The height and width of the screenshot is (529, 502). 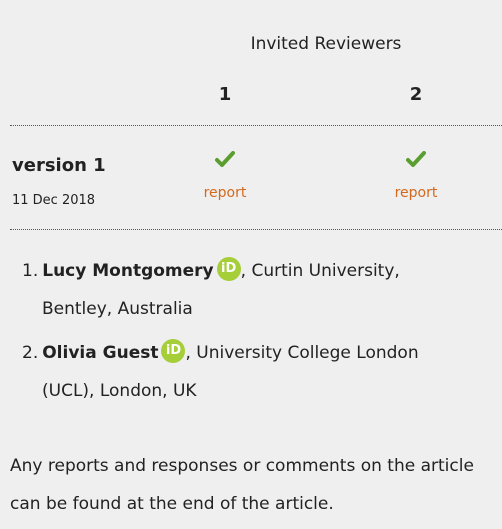 I want to click on reviewer-affiliation: , University College London, so click(x=302, y=353).